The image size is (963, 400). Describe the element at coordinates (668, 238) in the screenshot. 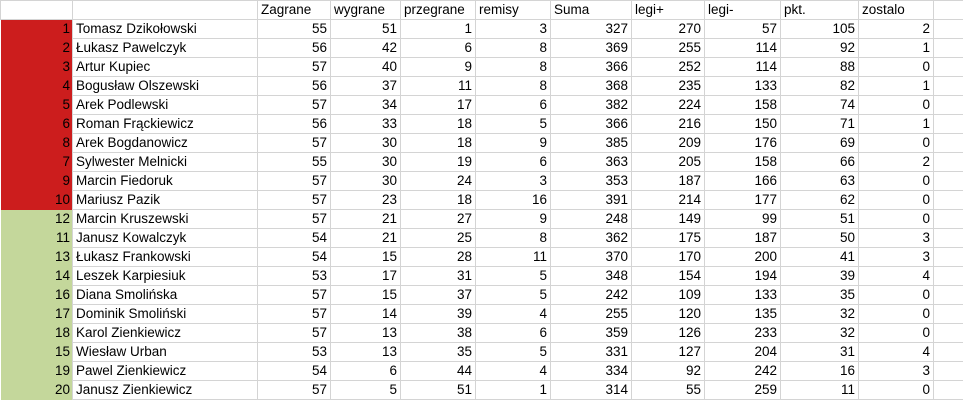

I see `legi-plus-cell: 175` at that location.